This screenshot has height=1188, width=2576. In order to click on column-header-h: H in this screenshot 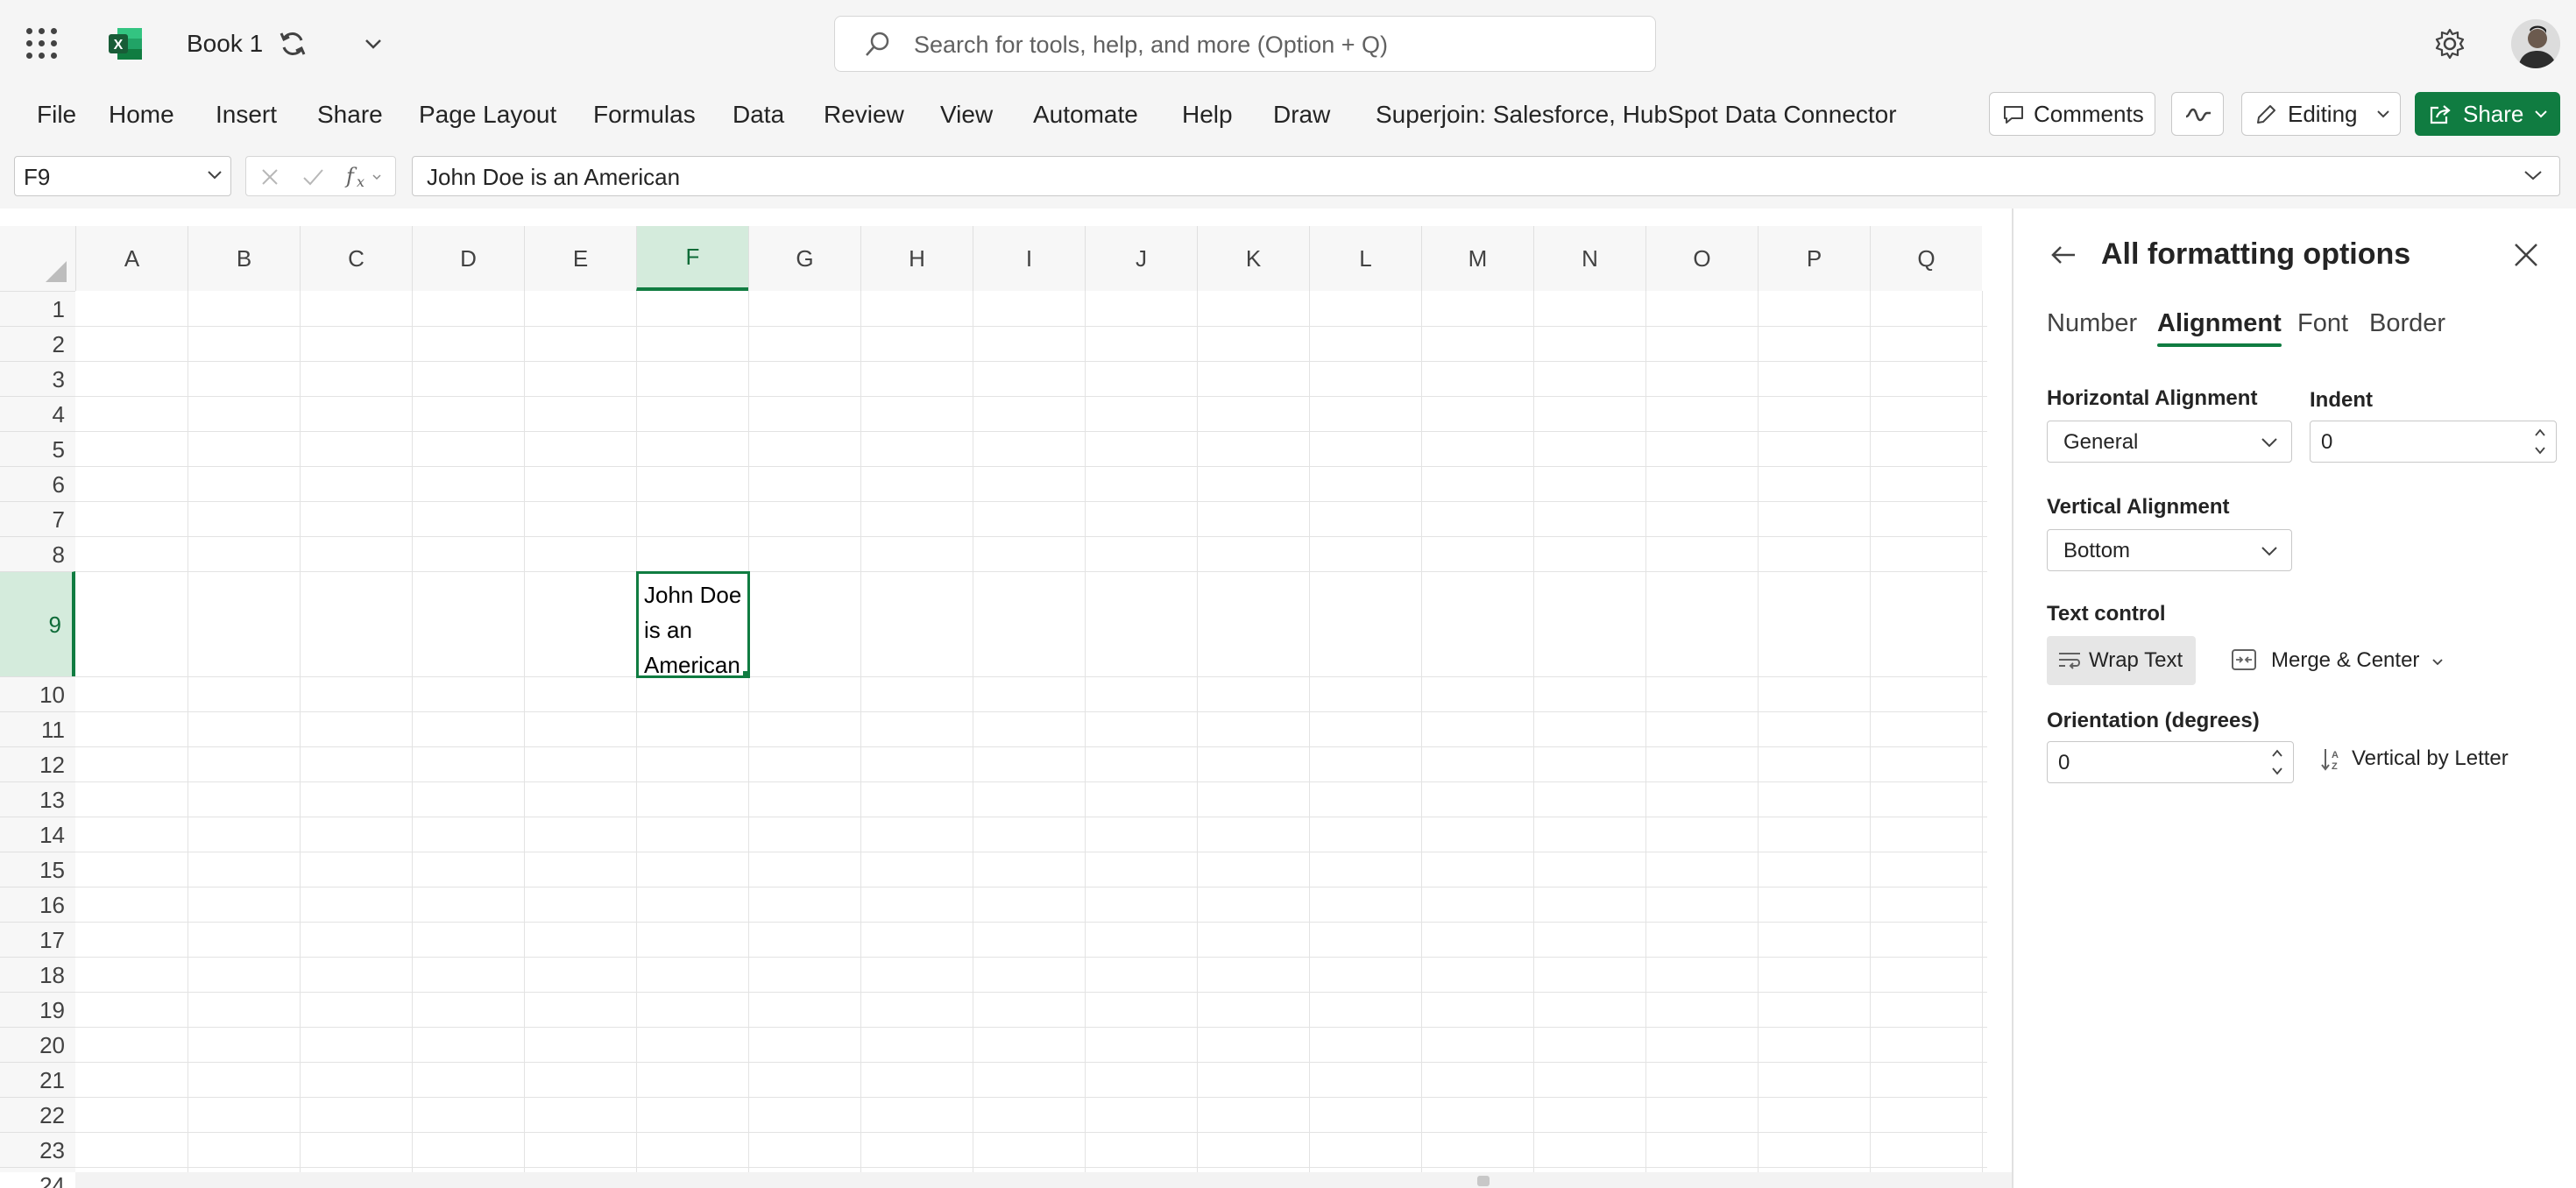, I will do `click(916, 258)`.